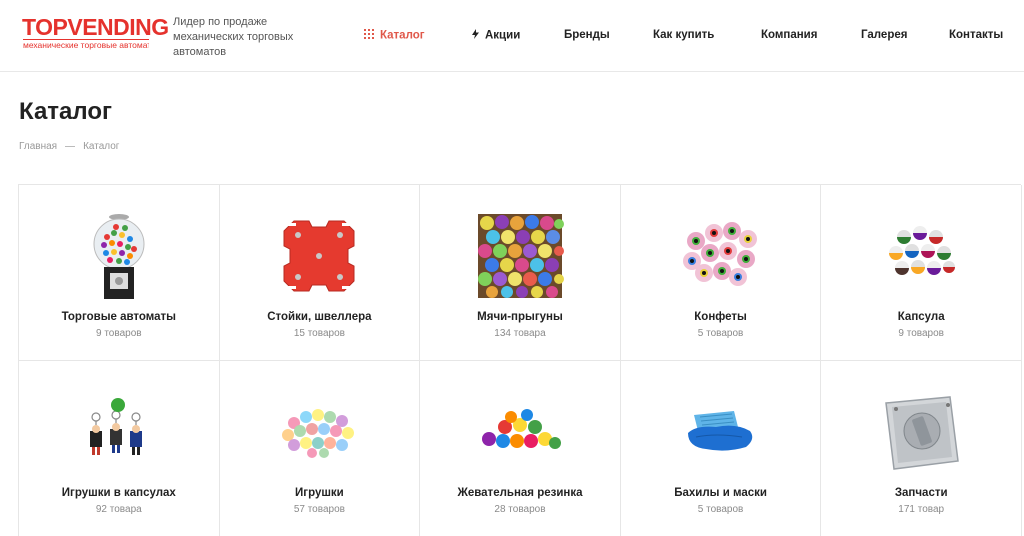 The width and height of the screenshot is (1024, 536). I want to click on nav-label: Галерея, so click(884, 35).